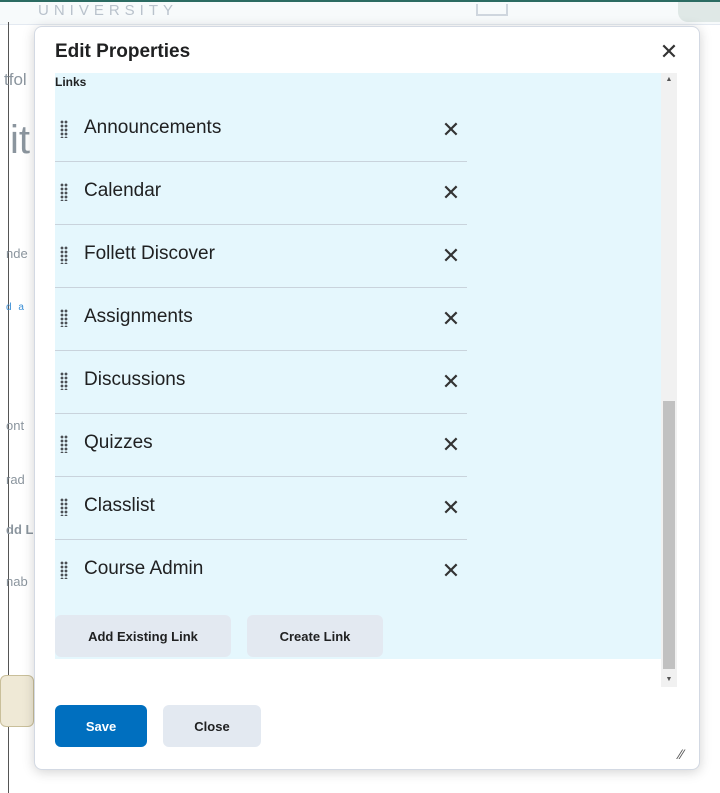 The height and width of the screenshot is (793, 720). What do you see at coordinates (261, 508) in the screenshot?
I see `list-item: Classlist ✕` at bounding box center [261, 508].